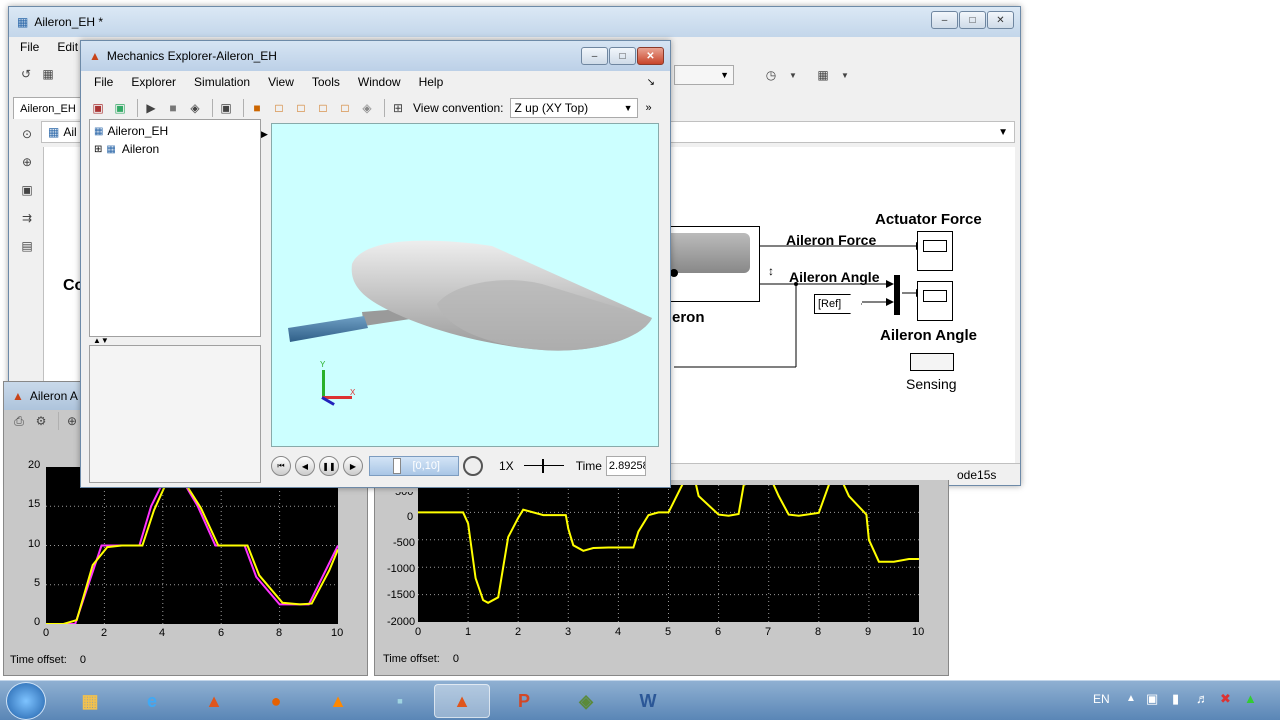 The height and width of the screenshot is (720, 1280). What do you see at coordinates (1250, 698) in the screenshot?
I see `tray-drive-icon: ▲` at bounding box center [1250, 698].